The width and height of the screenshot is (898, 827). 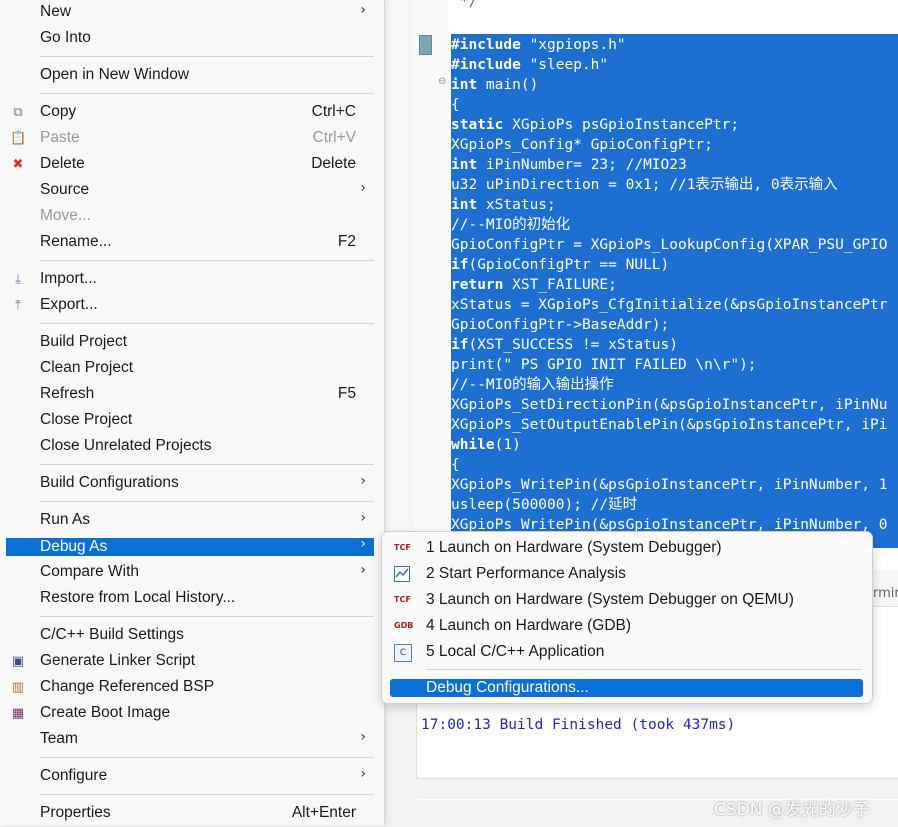 What do you see at coordinates (190, 688) in the screenshot?
I see `menu-item-change-referenced-bsp: ▥ Change Referenced BSP` at bounding box center [190, 688].